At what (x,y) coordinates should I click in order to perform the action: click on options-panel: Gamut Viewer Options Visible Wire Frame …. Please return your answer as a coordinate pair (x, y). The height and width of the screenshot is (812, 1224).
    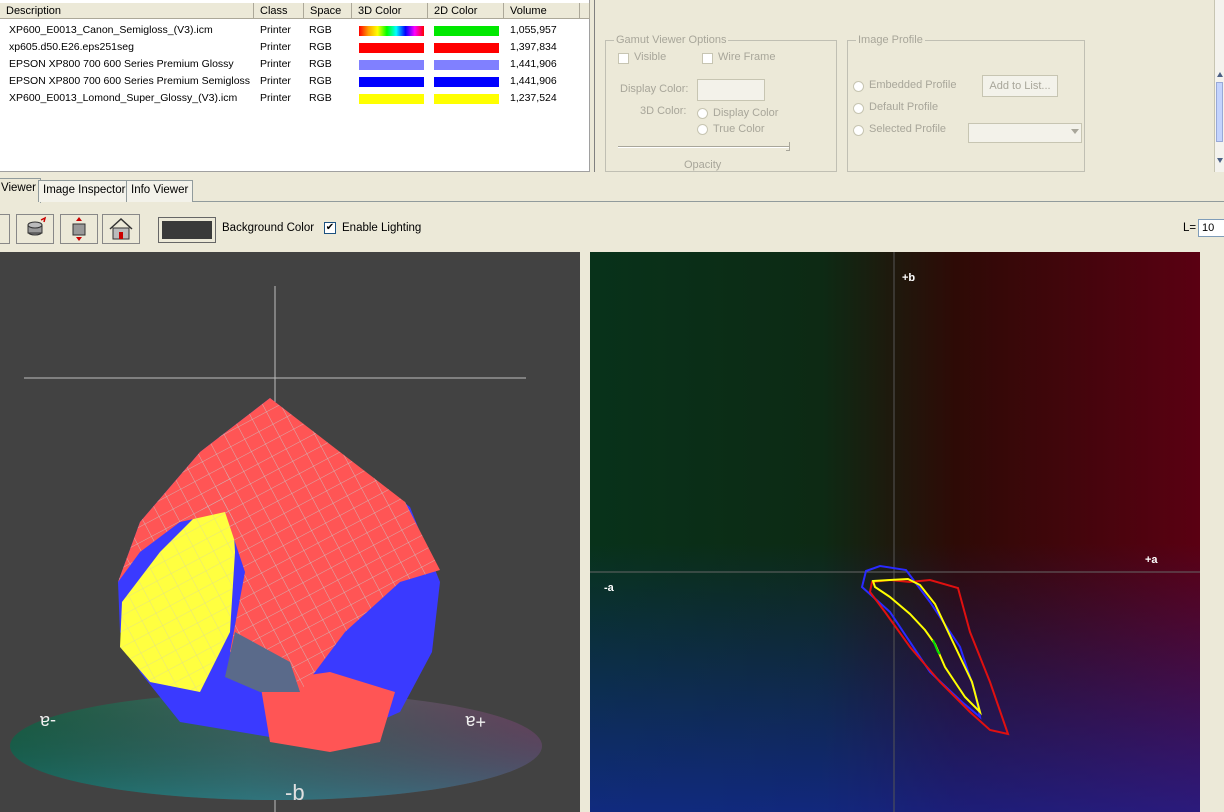
    Looking at the image, I should click on (904, 86).